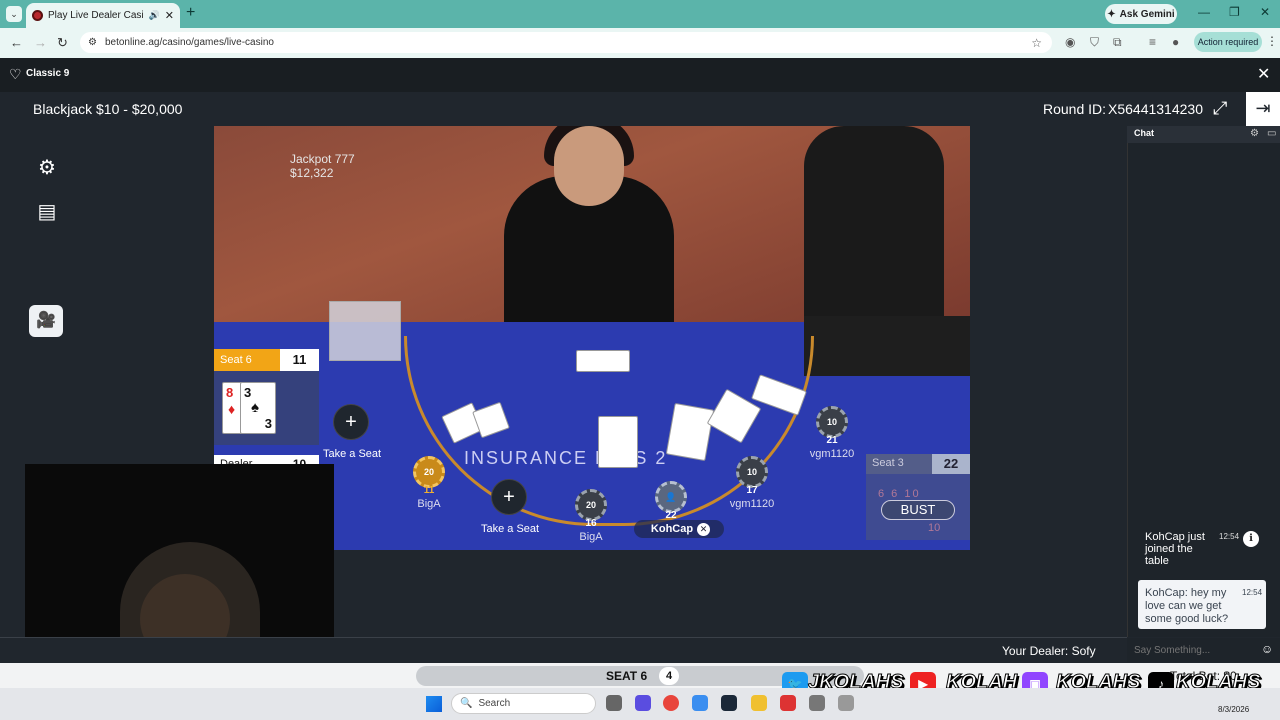  Describe the element at coordinates (643, 703) in the screenshot. I see `chat-app-icon` at that location.